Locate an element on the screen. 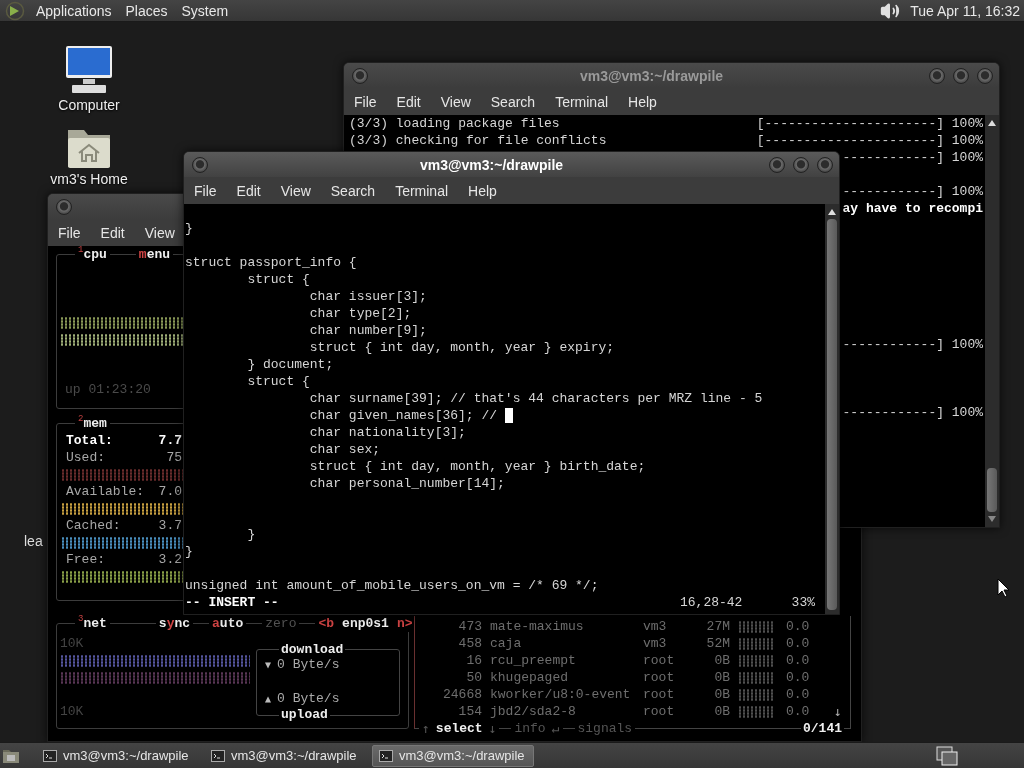  panel-menu: System is located at coordinates (205, 10).